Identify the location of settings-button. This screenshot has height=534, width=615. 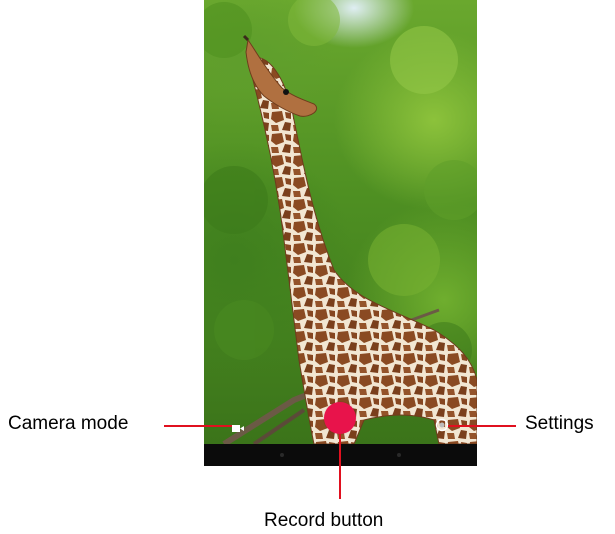
(442, 425).